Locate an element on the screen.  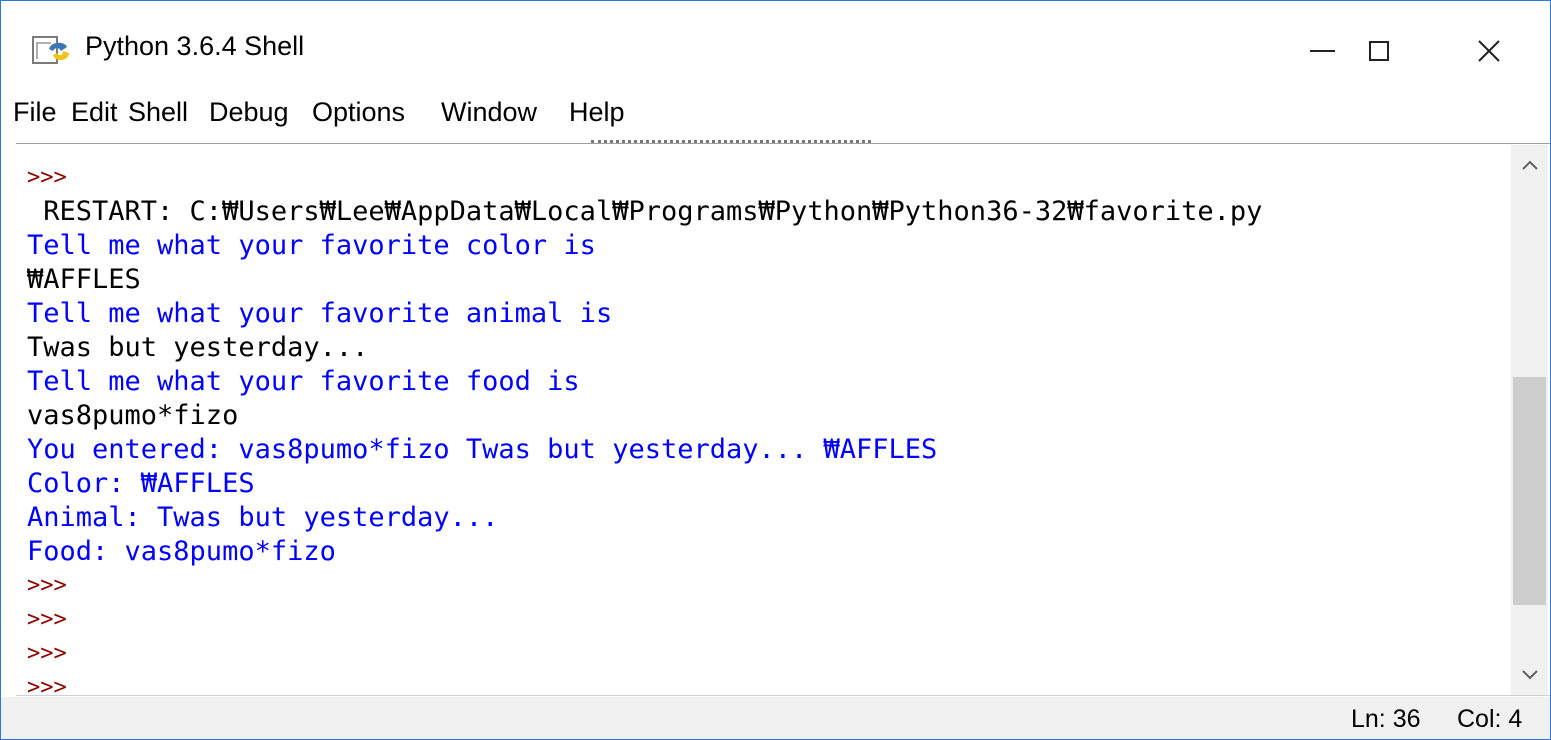
menu-edit: Edit is located at coordinates (94, 112).